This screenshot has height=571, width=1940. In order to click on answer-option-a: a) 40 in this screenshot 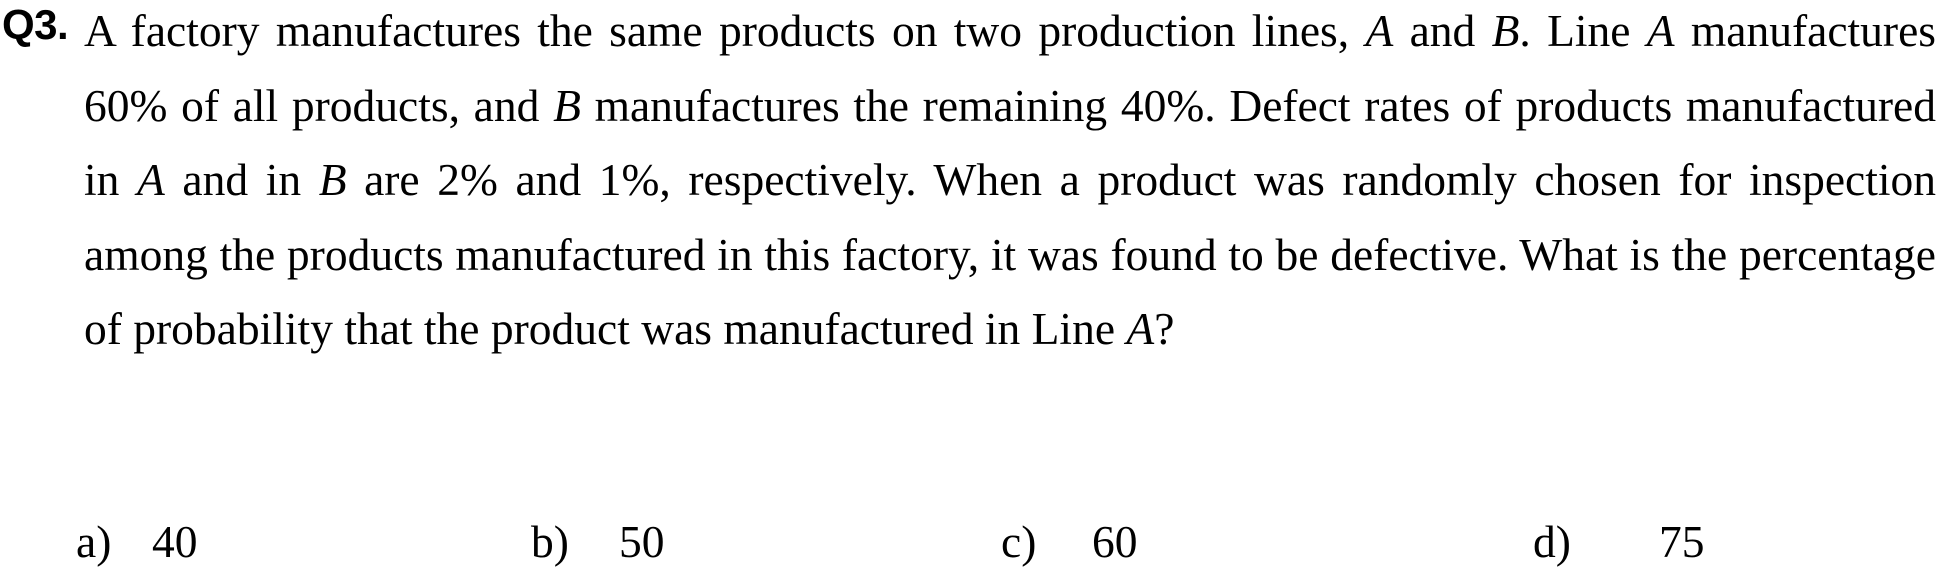, I will do `click(137, 541)`.